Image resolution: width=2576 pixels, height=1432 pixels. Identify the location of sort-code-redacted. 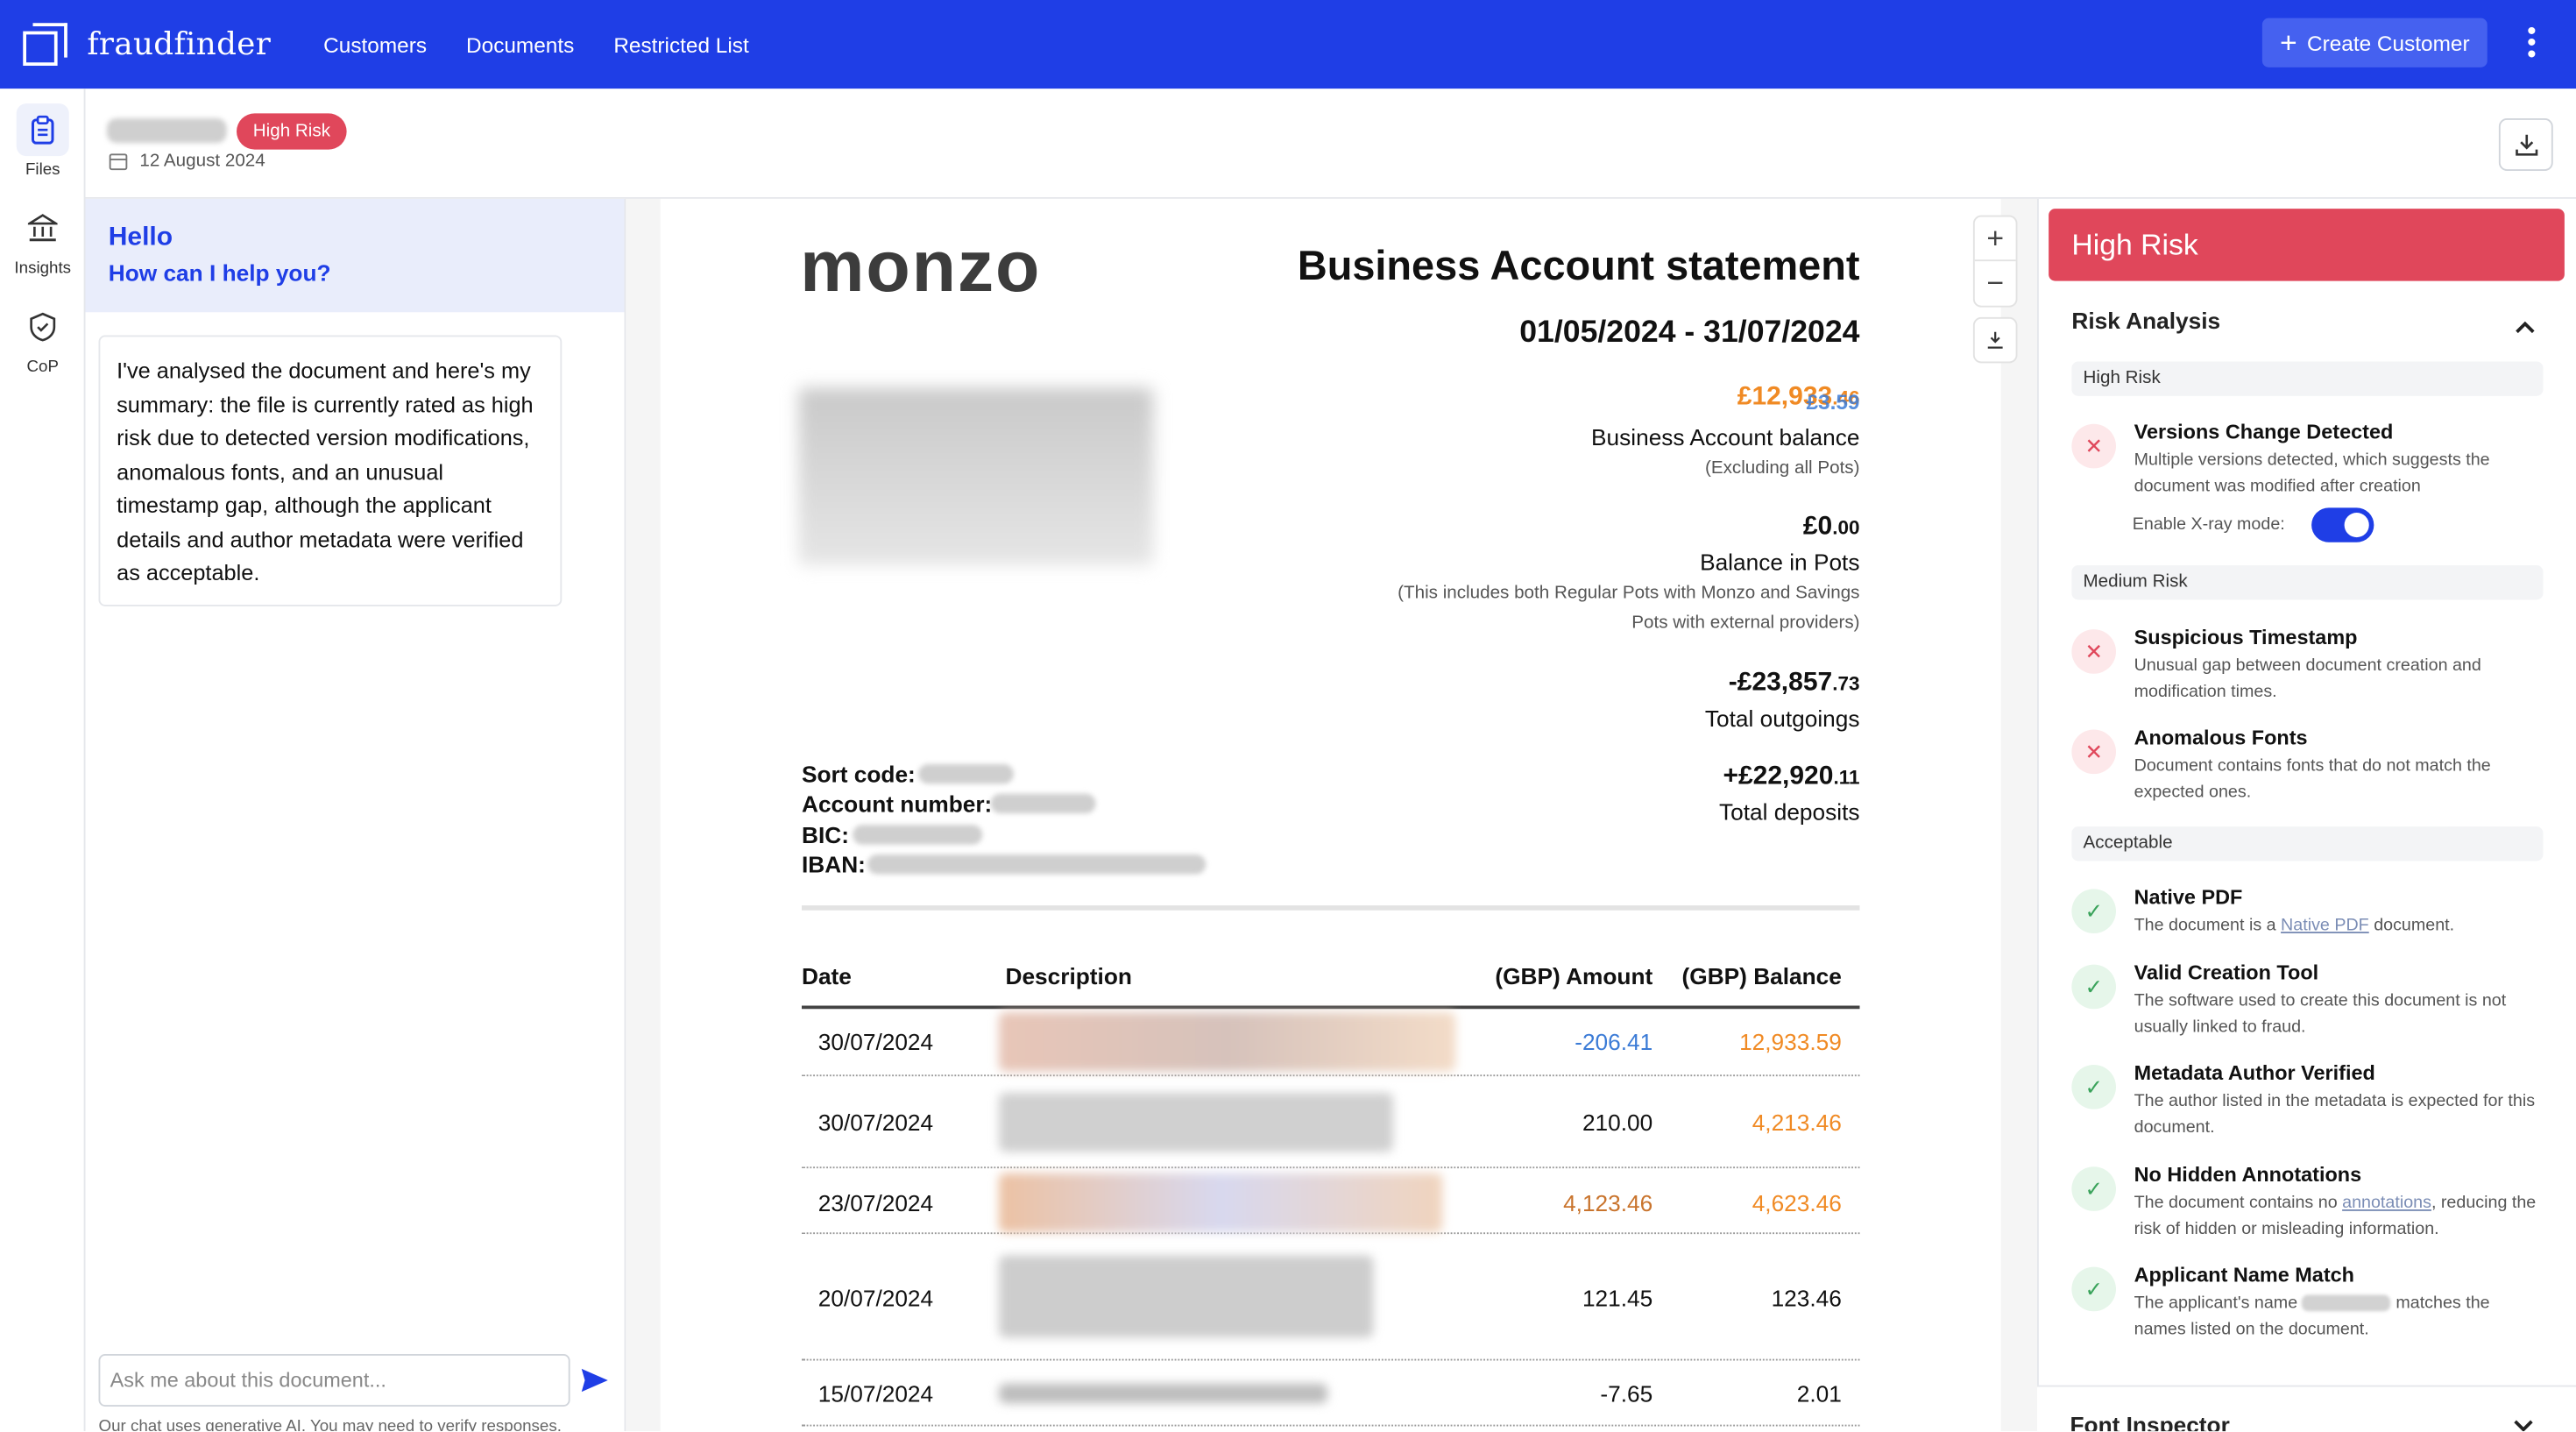
(966, 773).